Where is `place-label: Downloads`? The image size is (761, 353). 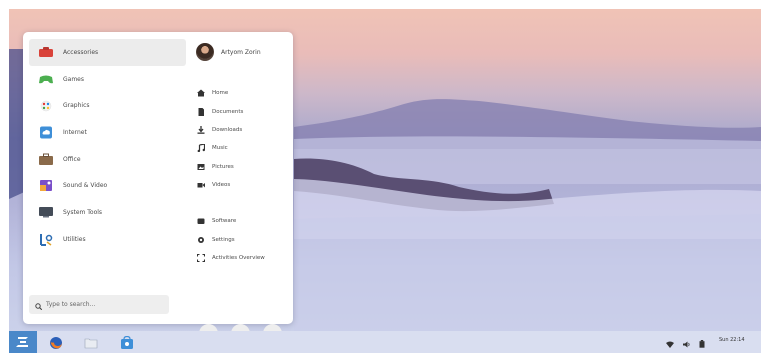
place-label: Downloads is located at coordinates (227, 129).